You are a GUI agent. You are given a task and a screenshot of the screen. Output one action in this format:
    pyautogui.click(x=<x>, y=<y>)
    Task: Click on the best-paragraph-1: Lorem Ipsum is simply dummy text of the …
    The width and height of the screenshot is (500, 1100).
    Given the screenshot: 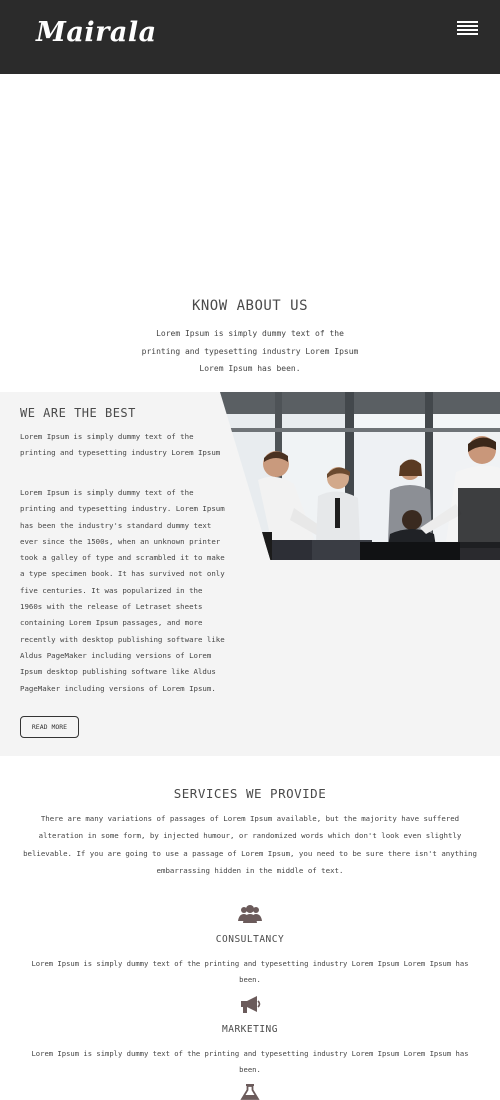 What is the action you would take?
    pyautogui.click(x=120, y=445)
    